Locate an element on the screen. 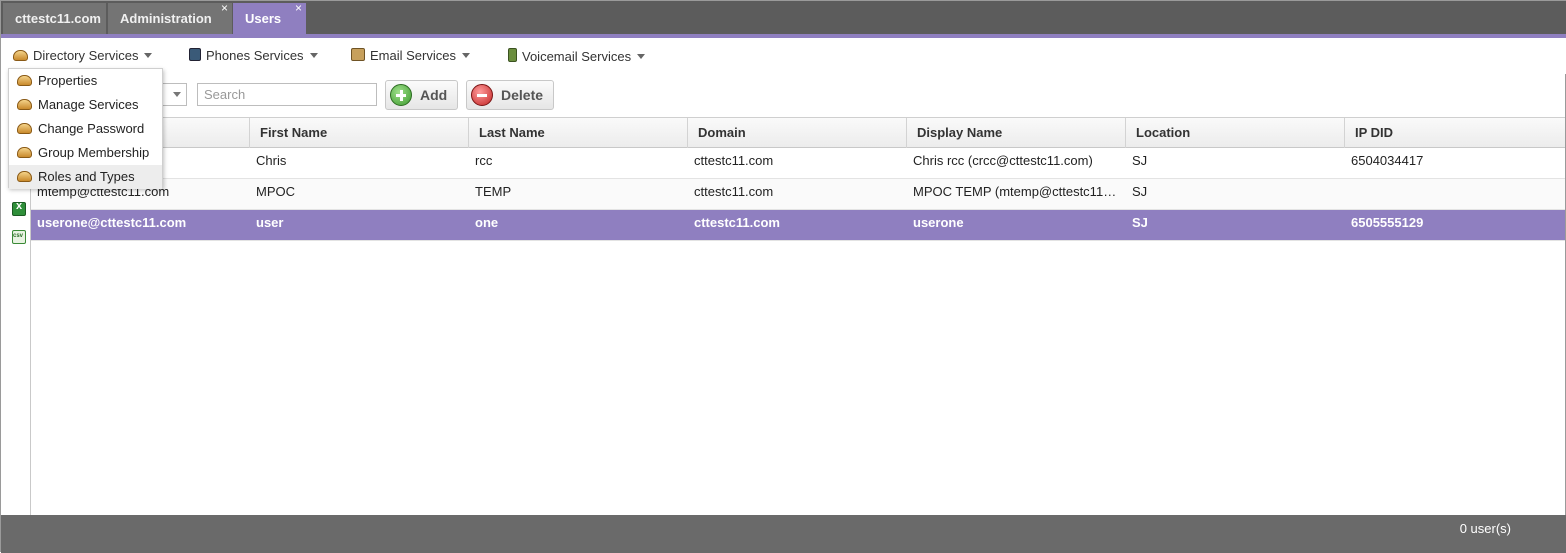 The height and width of the screenshot is (553, 1566). plus-icon is located at coordinates (401, 95).